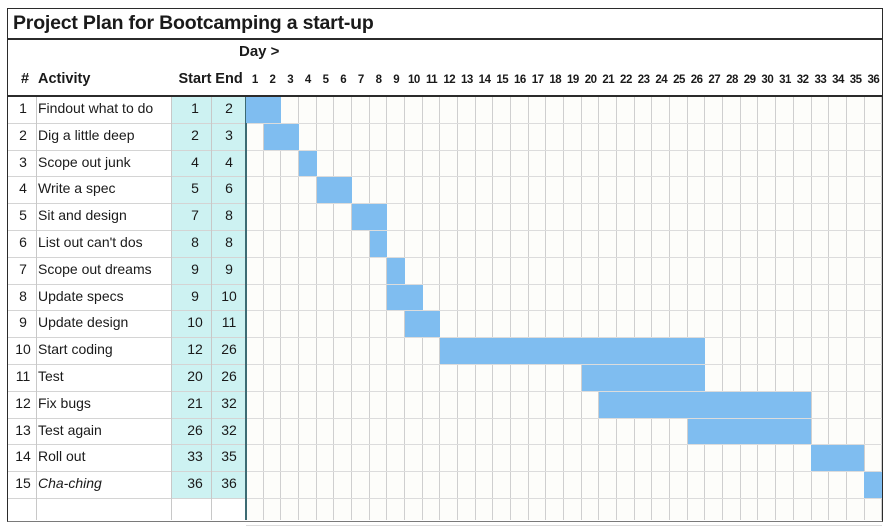  What do you see at coordinates (23, 268) in the screenshot?
I see `row-number: 7` at bounding box center [23, 268].